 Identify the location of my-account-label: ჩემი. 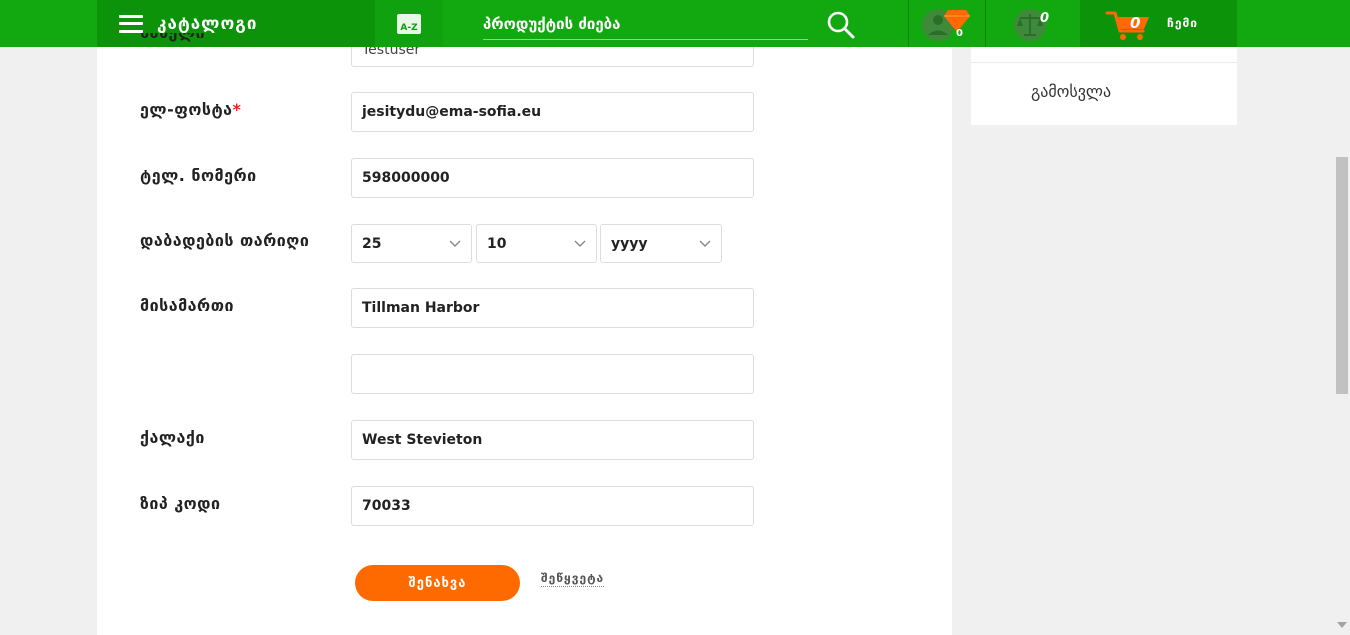
(1183, 23).